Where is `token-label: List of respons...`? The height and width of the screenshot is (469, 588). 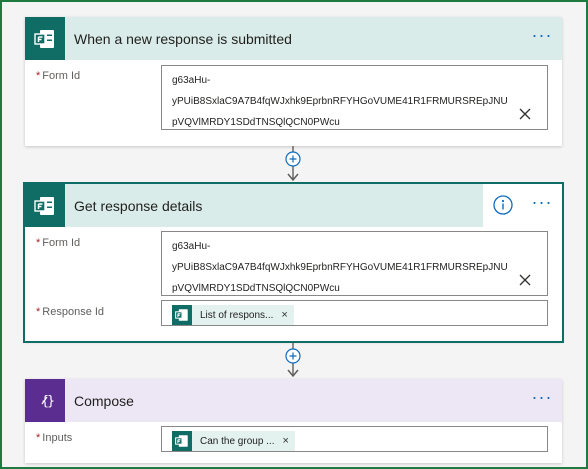 token-label: List of respons... is located at coordinates (237, 315).